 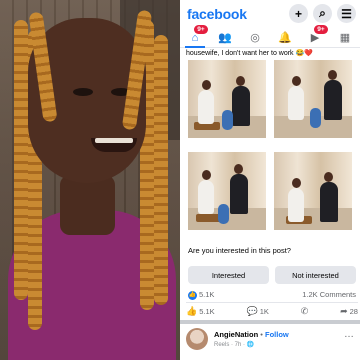 What do you see at coordinates (196, 36) in the screenshot?
I see `tab-home: ⌂ 9+` at bounding box center [196, 36].